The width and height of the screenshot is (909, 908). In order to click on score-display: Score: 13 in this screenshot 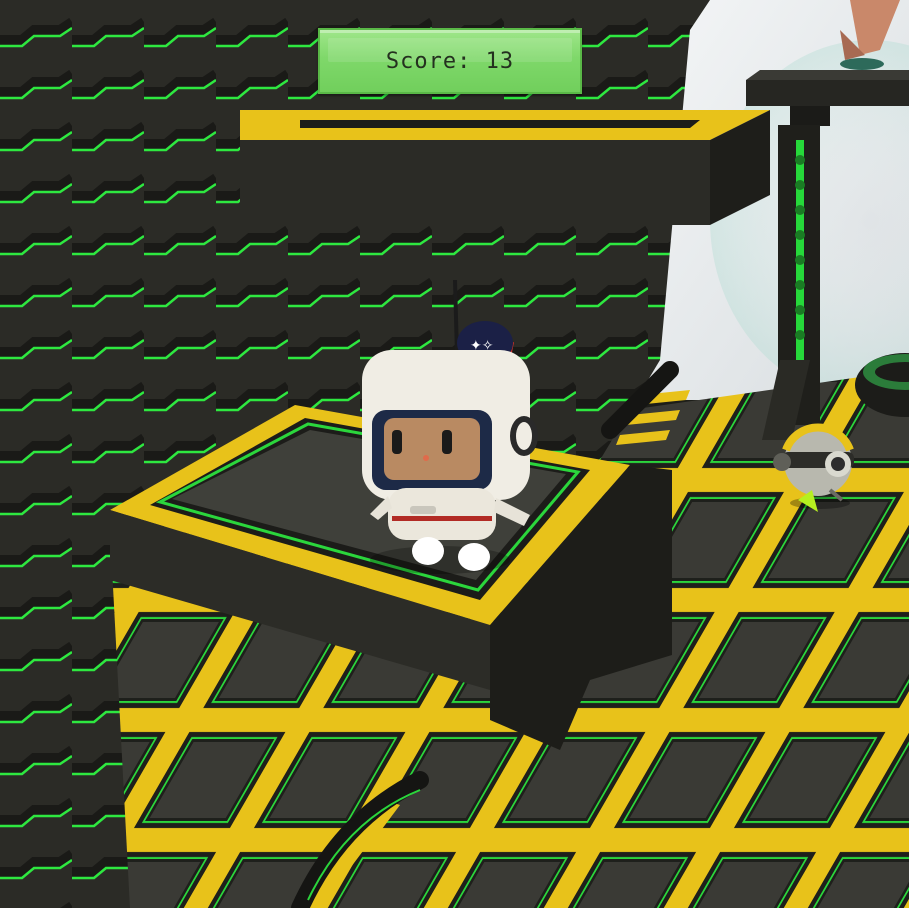, I will do `click(450, 61)`.